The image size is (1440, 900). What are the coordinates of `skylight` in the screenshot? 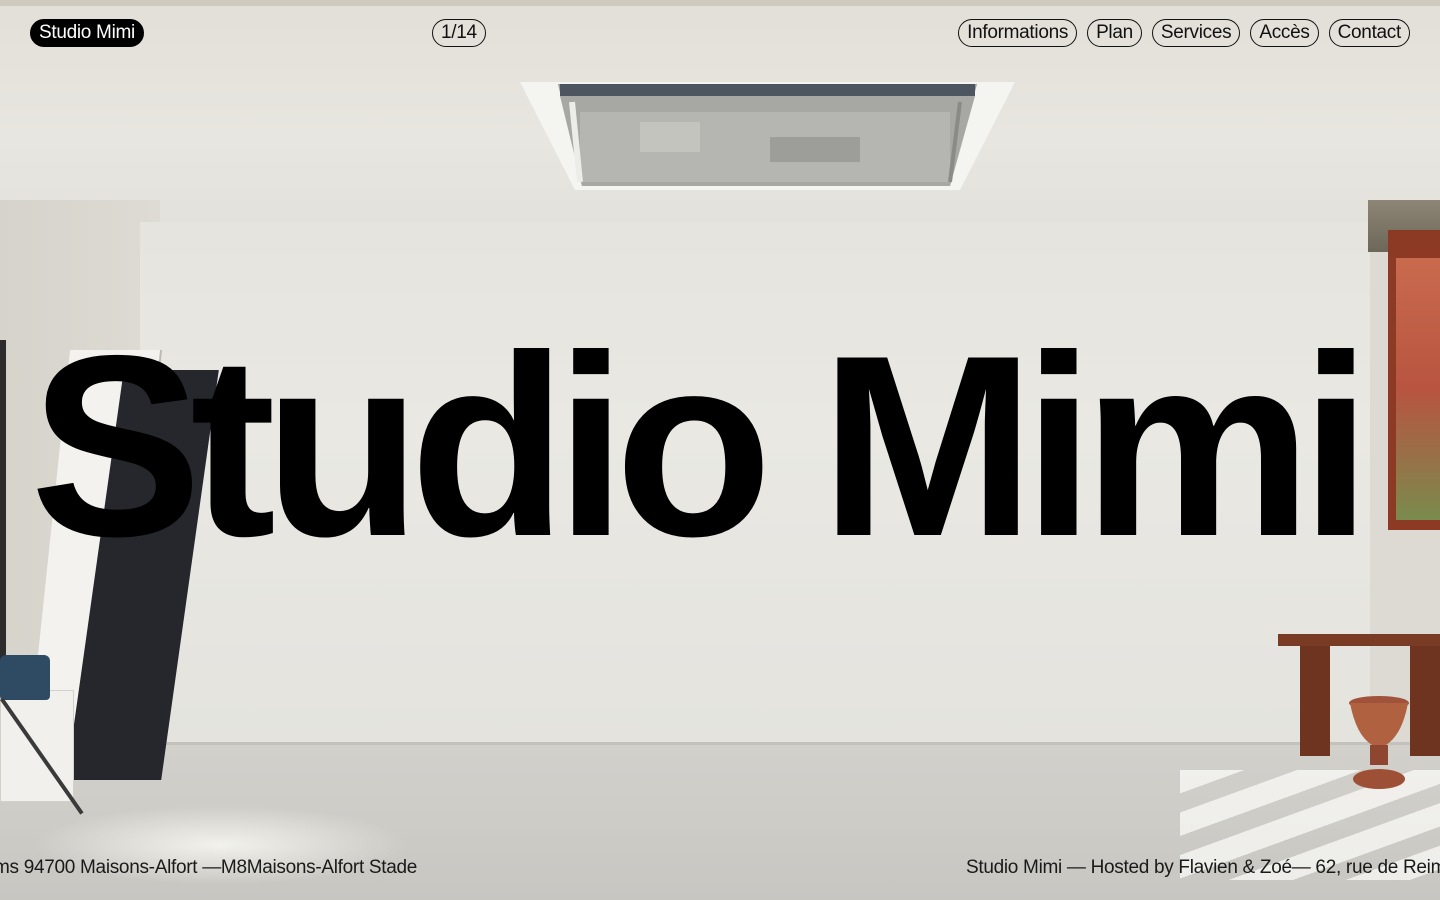 It's located at (767, 136).